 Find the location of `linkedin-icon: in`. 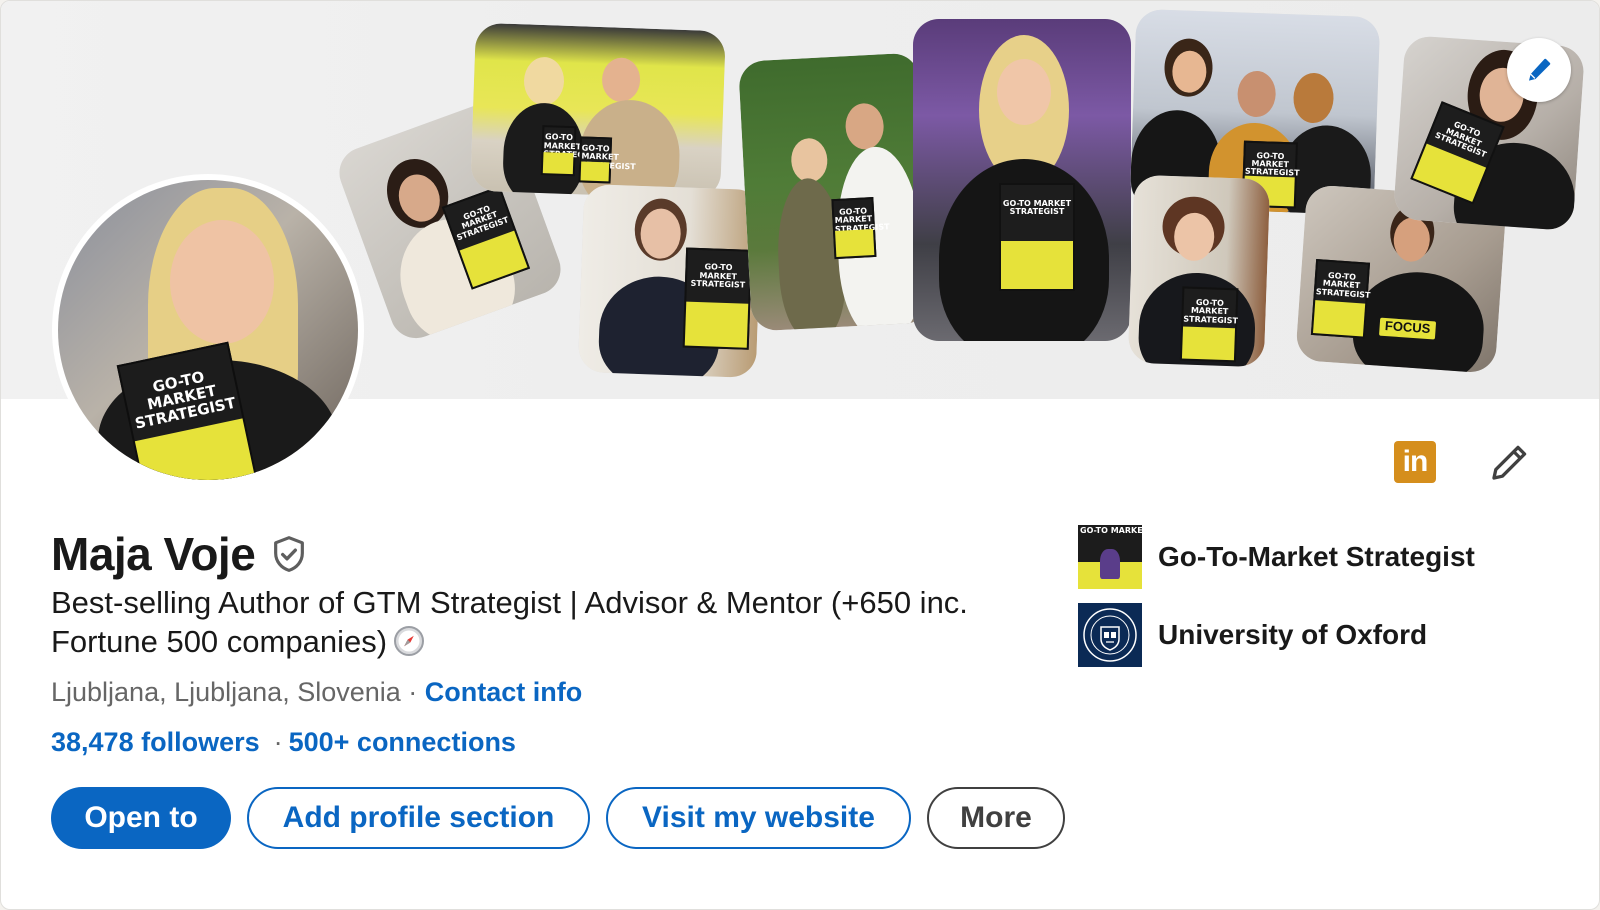

linkedin-icon: in is located at coordinates (1415, 462).